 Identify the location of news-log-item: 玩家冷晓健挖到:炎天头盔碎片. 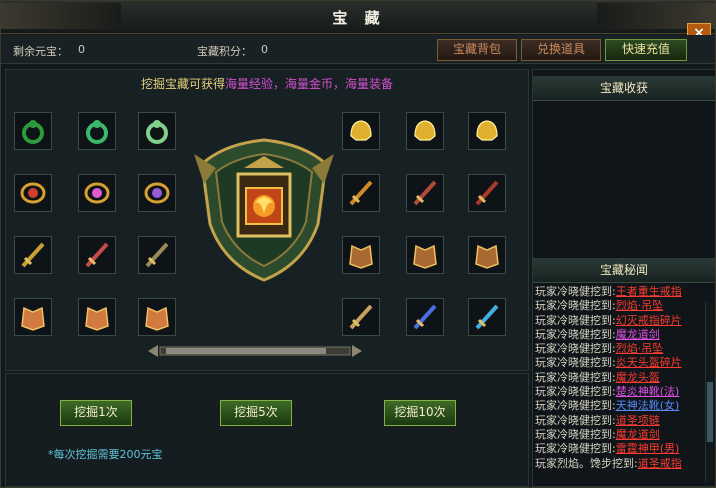
(619, 363).